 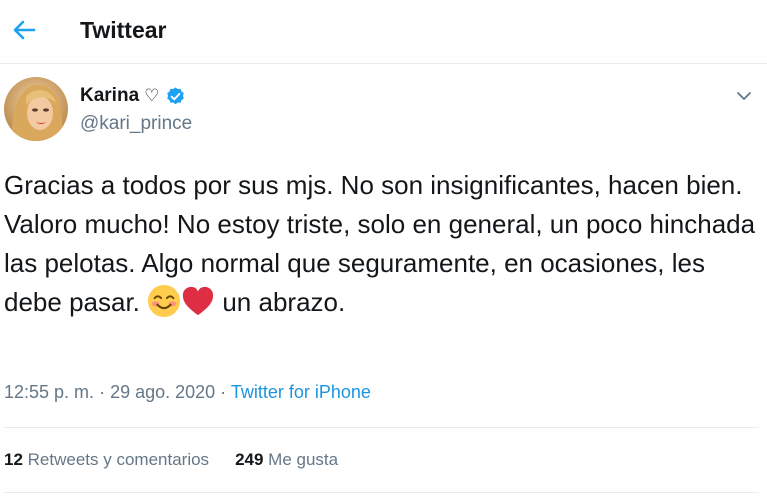 I want to click on red-heart-icon, so click(x=198, y=301).